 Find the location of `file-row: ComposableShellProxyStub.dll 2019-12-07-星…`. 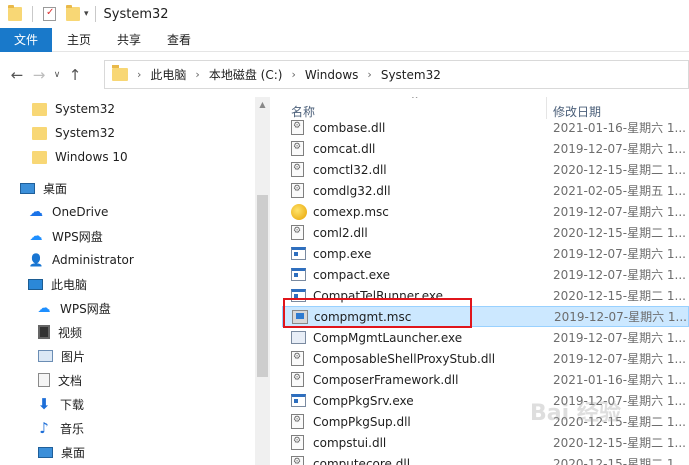

file-row: ComposableShellProxyStub.dll 2019-12-07-星… is located at coordinates (485, 358).